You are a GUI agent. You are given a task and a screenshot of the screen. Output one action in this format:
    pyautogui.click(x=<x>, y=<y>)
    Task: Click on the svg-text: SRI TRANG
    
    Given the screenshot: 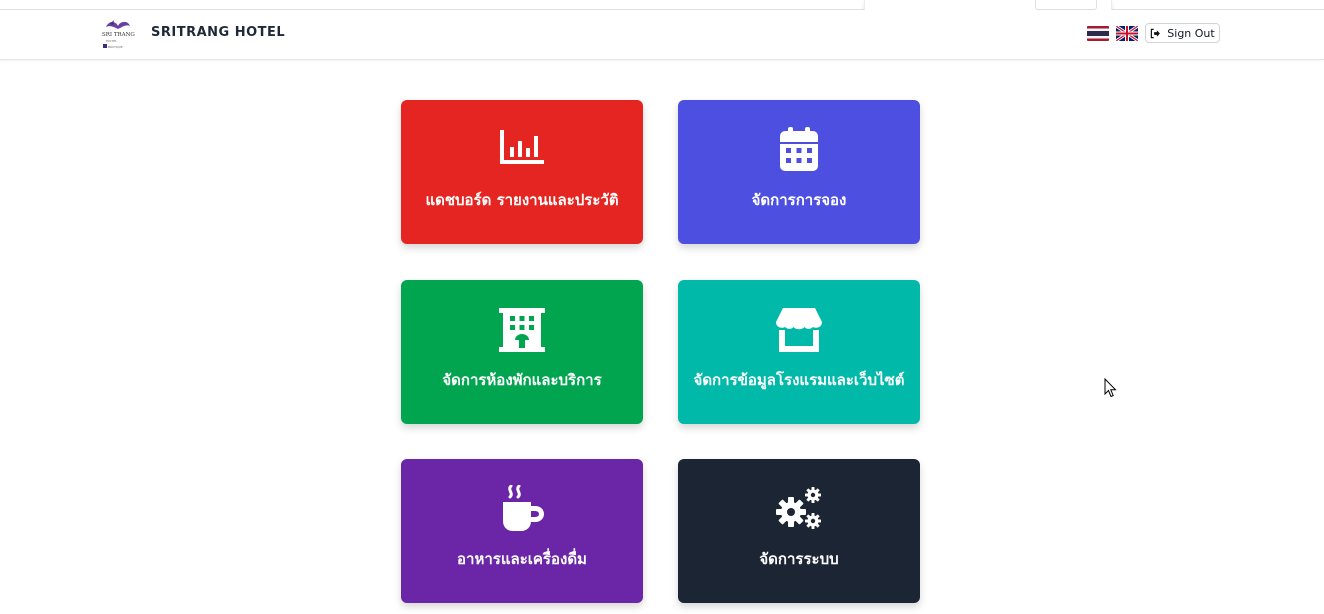 What is the action you would take?
    pyautogui.click(x=118, y=35)
    